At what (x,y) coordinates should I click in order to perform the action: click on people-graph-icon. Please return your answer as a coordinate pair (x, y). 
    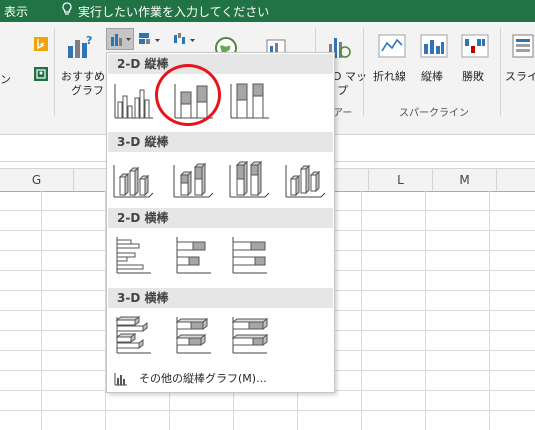
    Looking at the image, I should click on (41, 75).